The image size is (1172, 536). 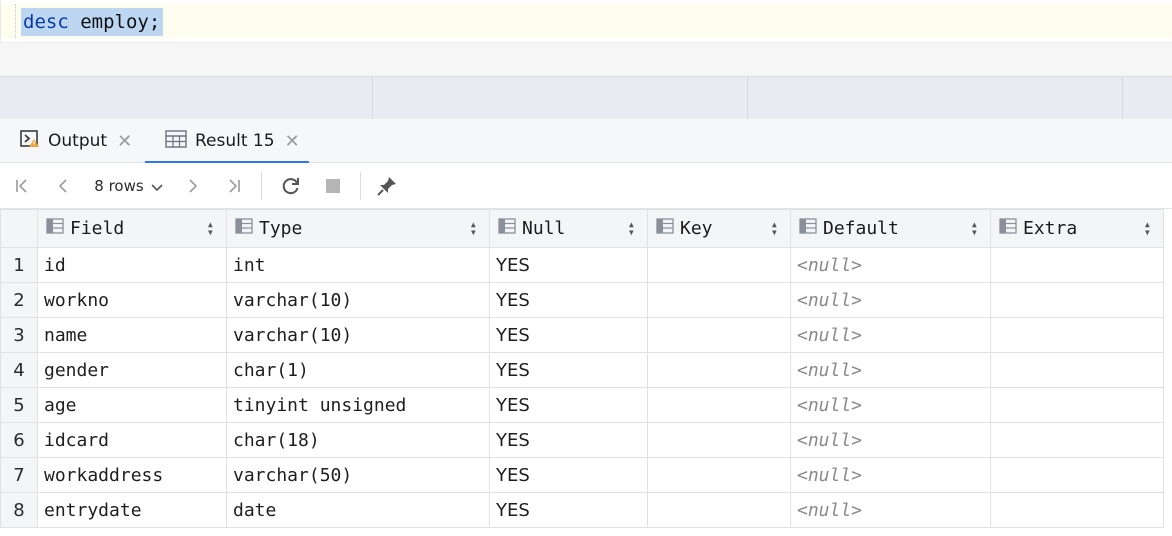 I want to click on last-page-icon, so click(x=234, y=186).